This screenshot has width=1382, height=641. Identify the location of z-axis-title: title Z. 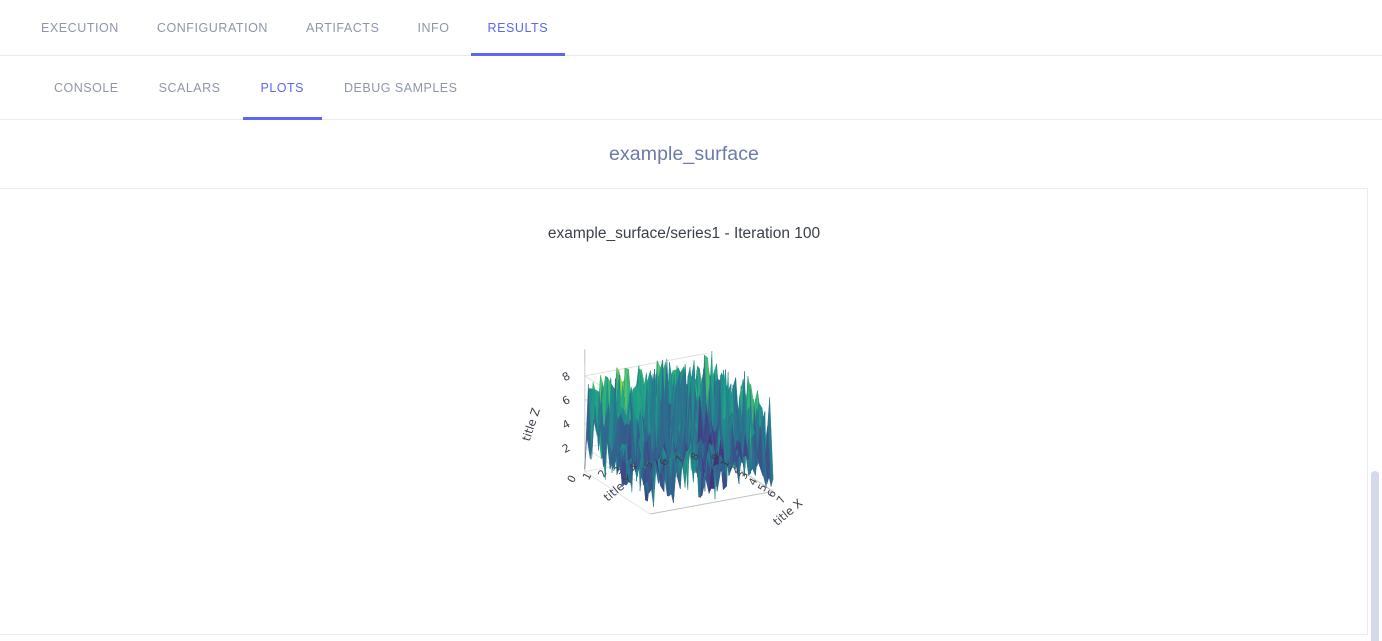
(531, 424).